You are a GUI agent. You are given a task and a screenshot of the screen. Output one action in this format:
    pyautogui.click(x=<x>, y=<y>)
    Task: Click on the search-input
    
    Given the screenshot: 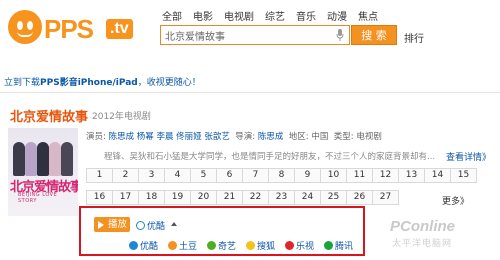 What is the action you would take?
    pyautogui.click(x=246, y=35)
    